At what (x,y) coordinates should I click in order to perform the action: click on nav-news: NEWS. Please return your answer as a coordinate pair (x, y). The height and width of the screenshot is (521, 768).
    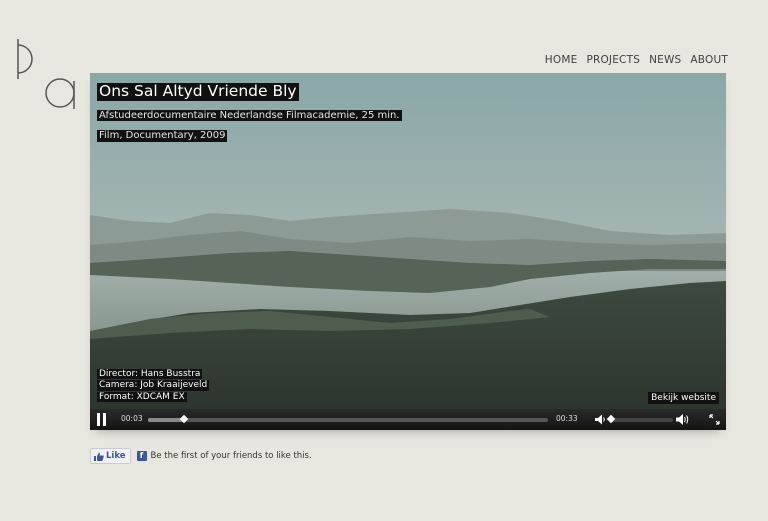
    Looking at the image, I should click on (665, 60).